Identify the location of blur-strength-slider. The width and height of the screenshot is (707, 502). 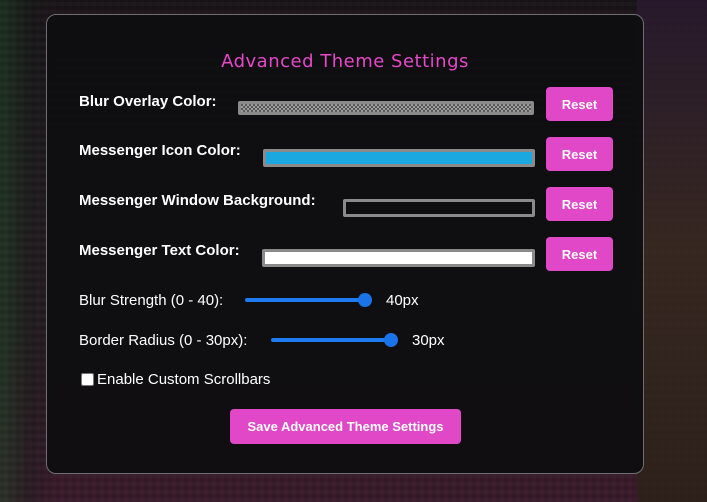
(309, 300).